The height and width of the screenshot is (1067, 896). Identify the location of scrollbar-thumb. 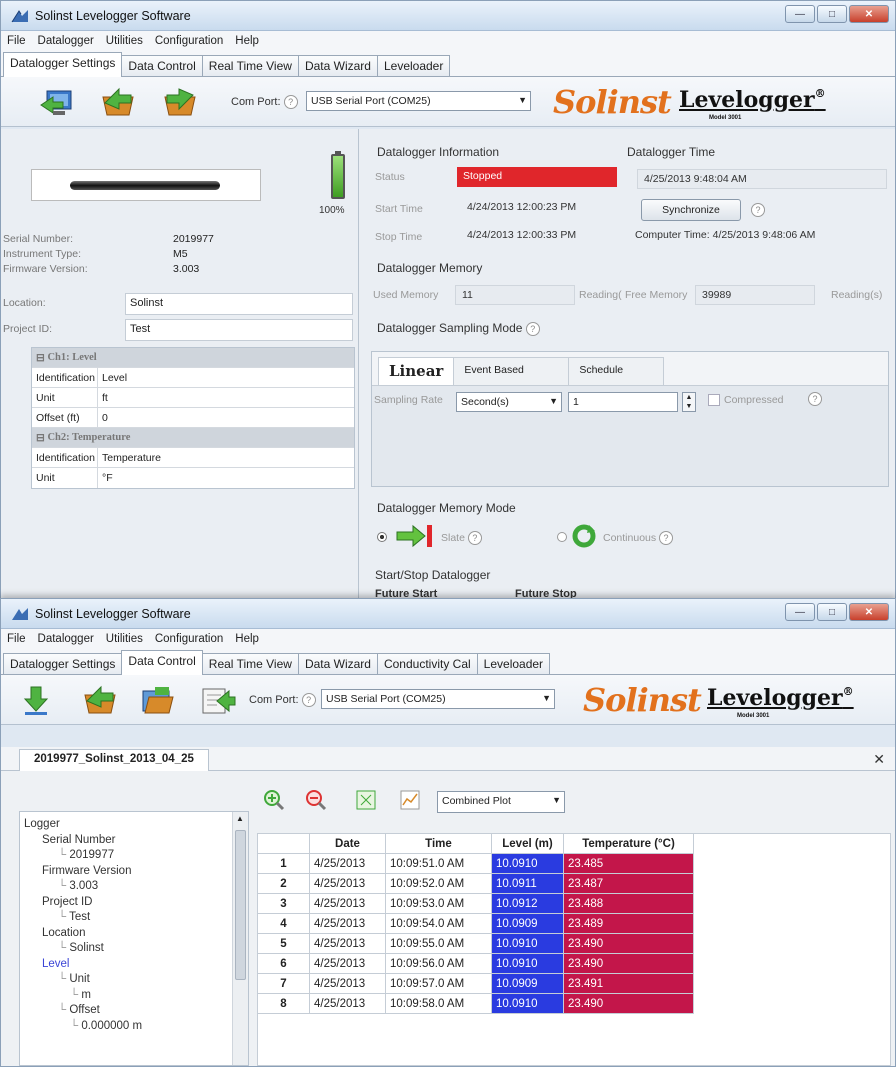
(240, 905).